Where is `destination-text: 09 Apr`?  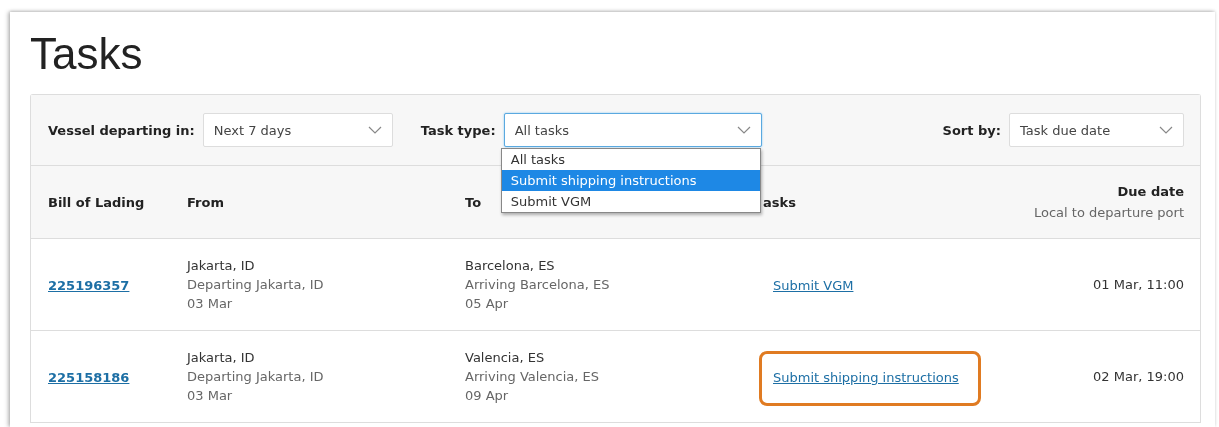 destination-text: 09 Apr is located at coordinates (487, 395).